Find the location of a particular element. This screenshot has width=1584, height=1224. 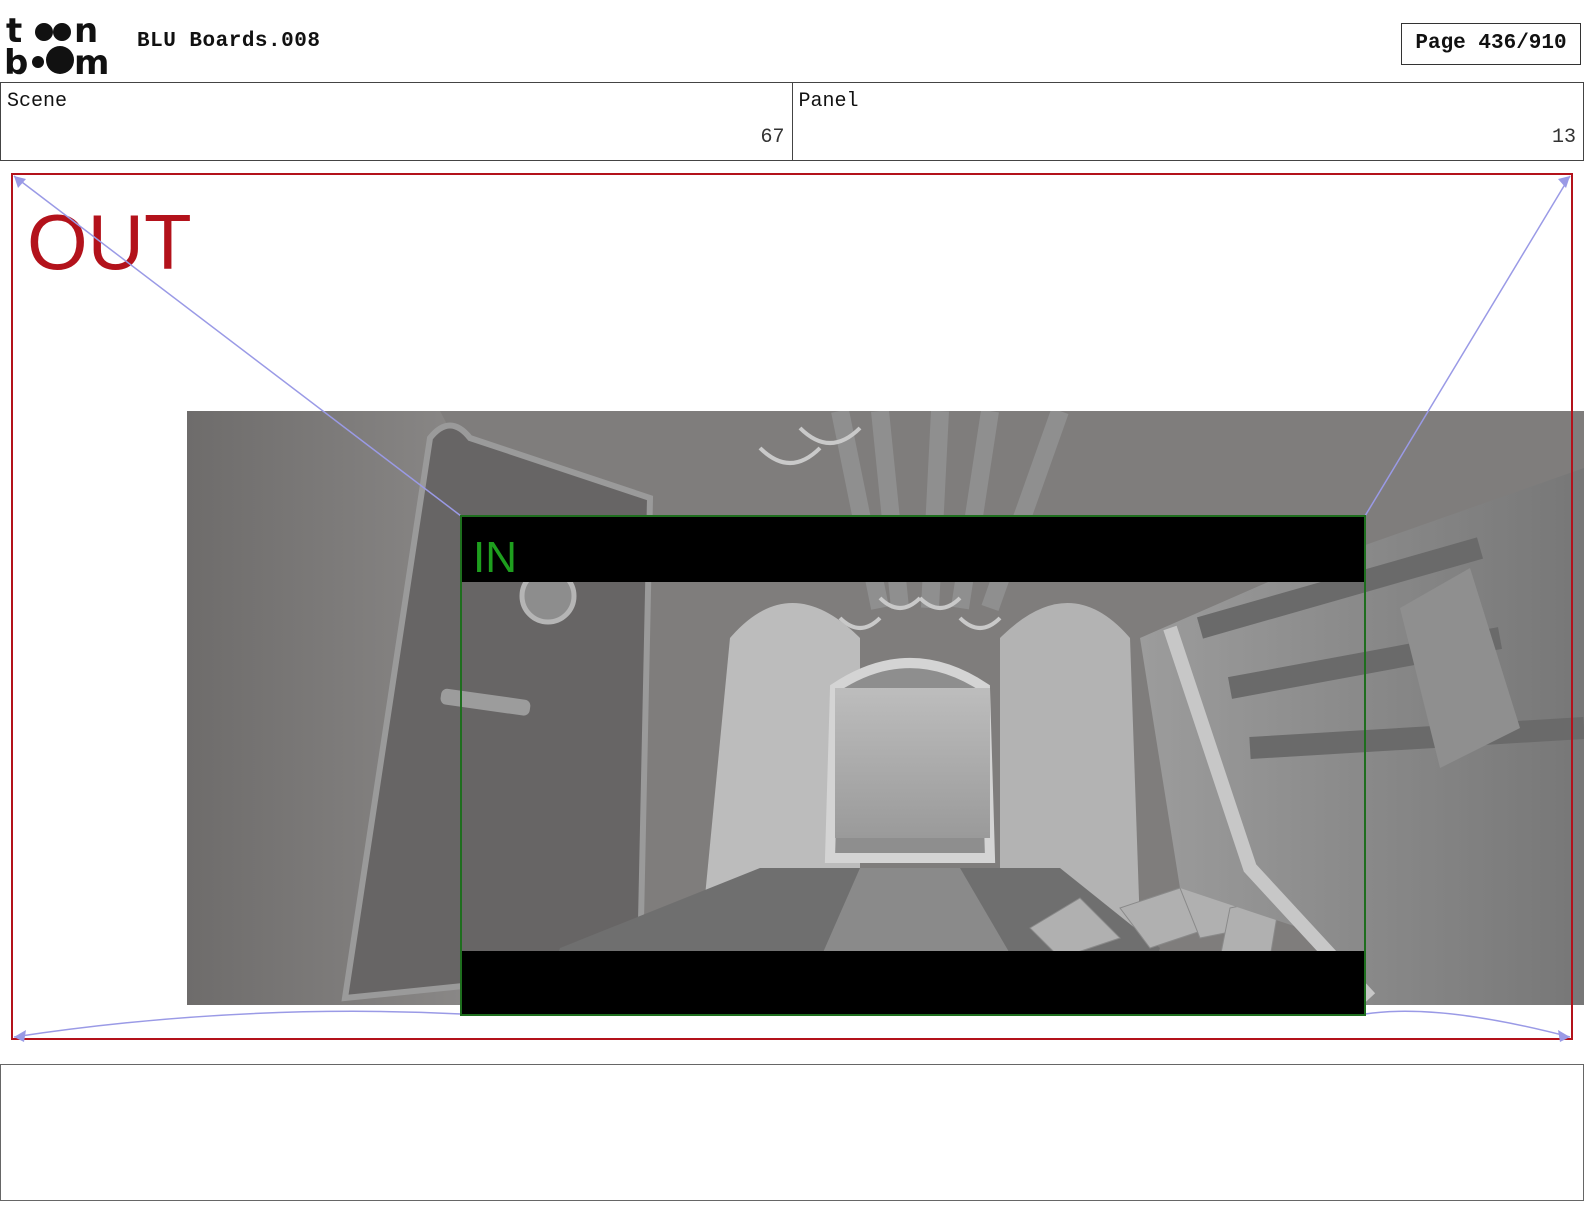

notes-box is located at coordinates (792, 1132).